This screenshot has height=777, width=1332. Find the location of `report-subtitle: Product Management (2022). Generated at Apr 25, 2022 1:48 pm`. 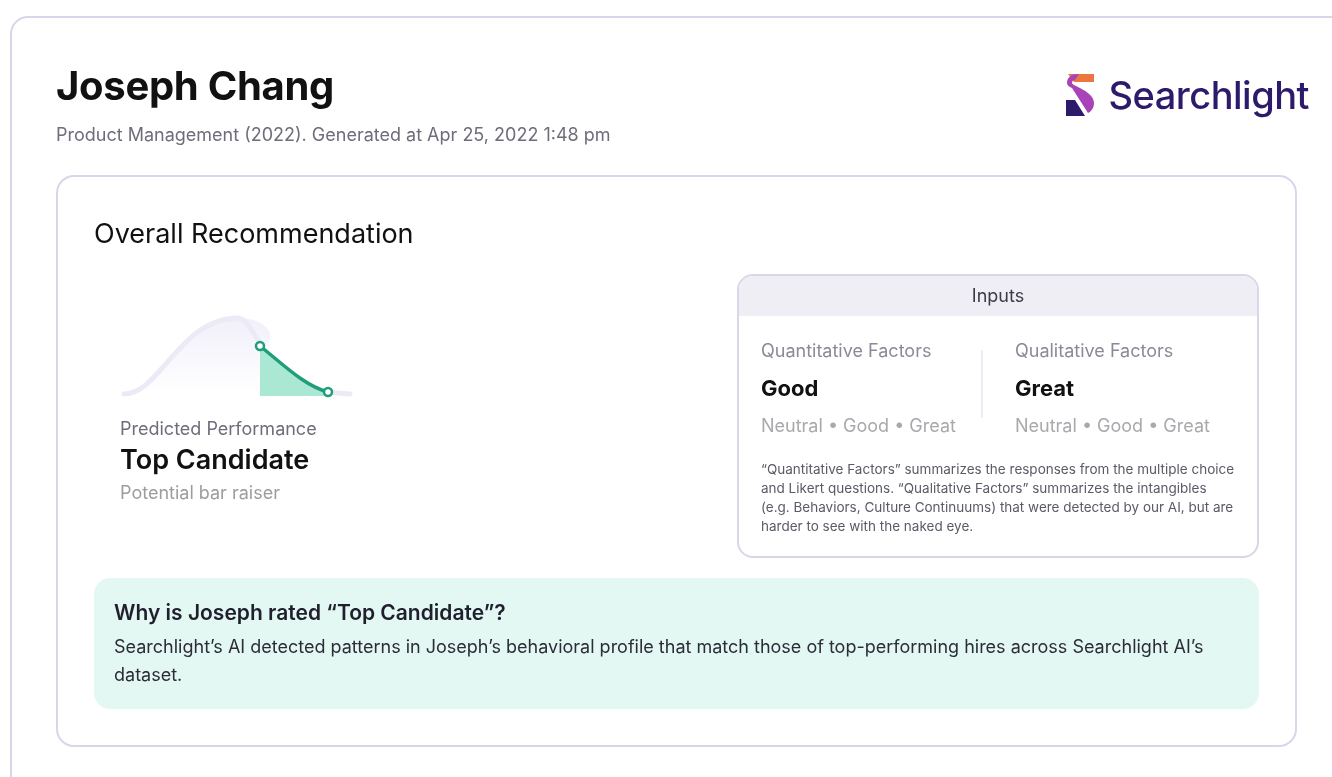

report-subtitle: Product Management (2022). Generated at Apr 25, 2022 1:48 pm is located at coordinates (333, 134).